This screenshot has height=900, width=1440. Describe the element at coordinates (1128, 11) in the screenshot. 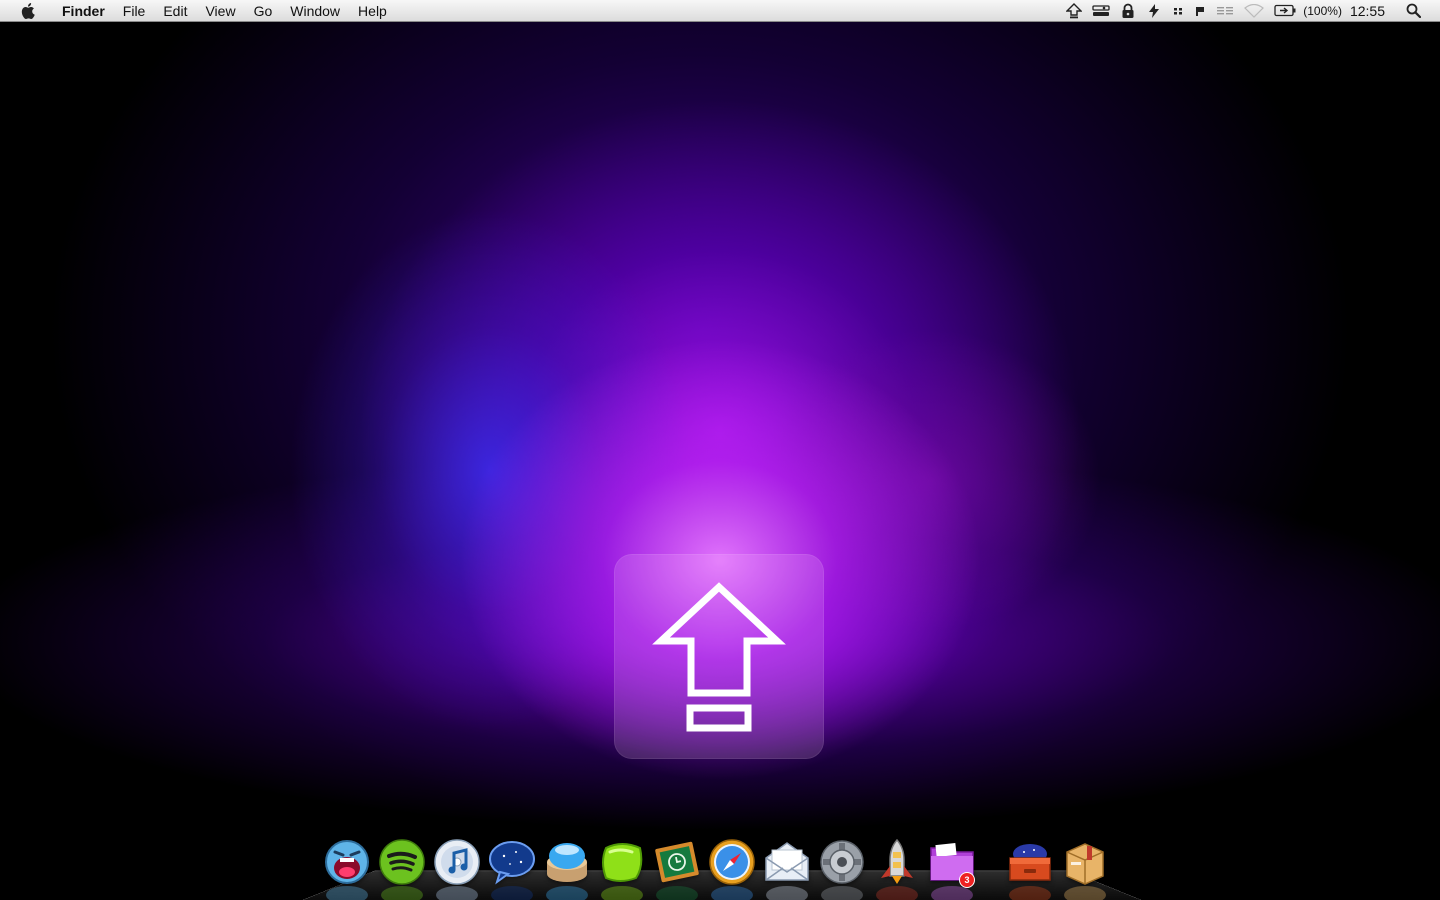

I see `lock-icon` at that location.